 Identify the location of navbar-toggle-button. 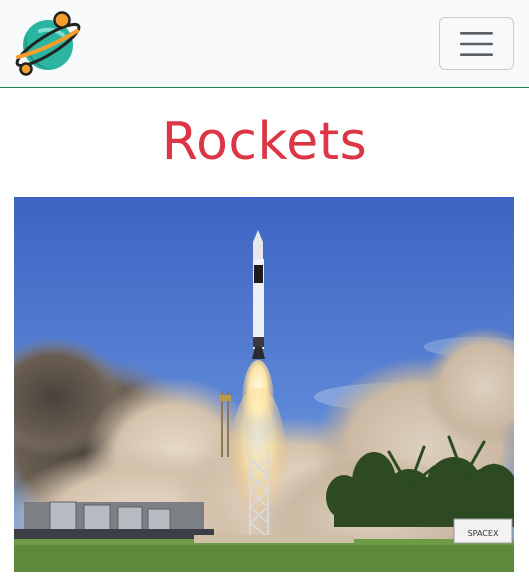
(476, 43).